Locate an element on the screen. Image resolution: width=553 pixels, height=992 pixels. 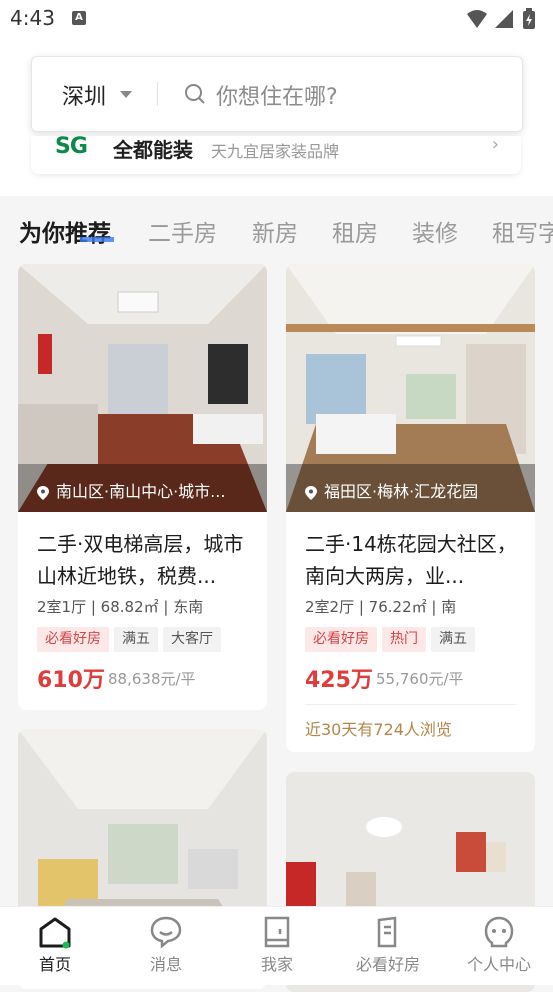
card-divider is located at coordinates (410, 704).